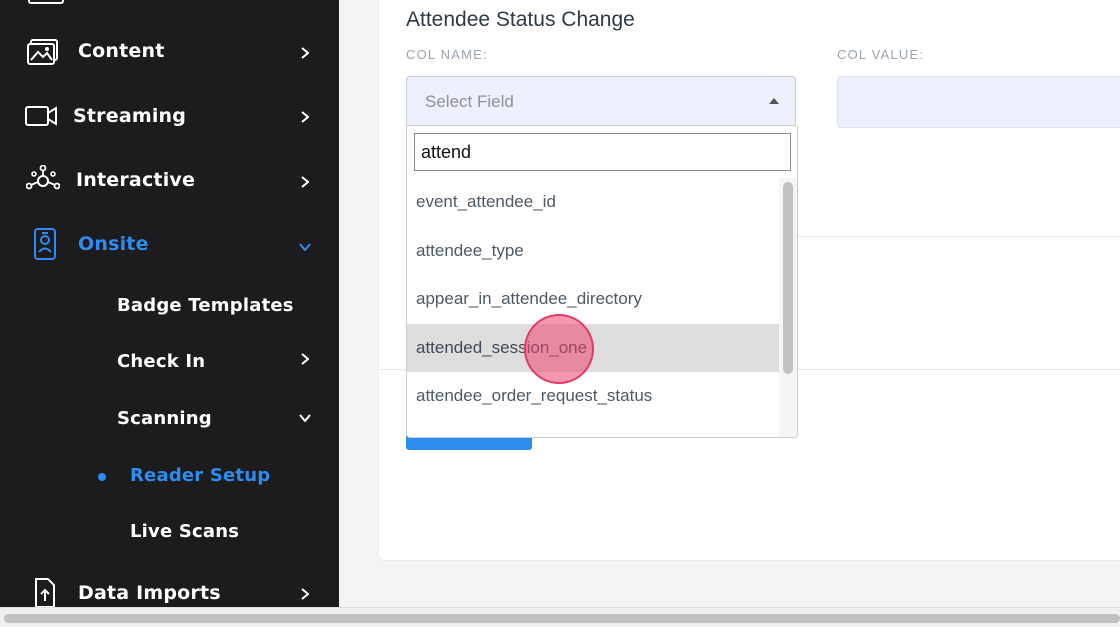  Describe the element at coordinates (520, 19) in the screenshot. I see `section-title: Attendee Status Change` at that location.